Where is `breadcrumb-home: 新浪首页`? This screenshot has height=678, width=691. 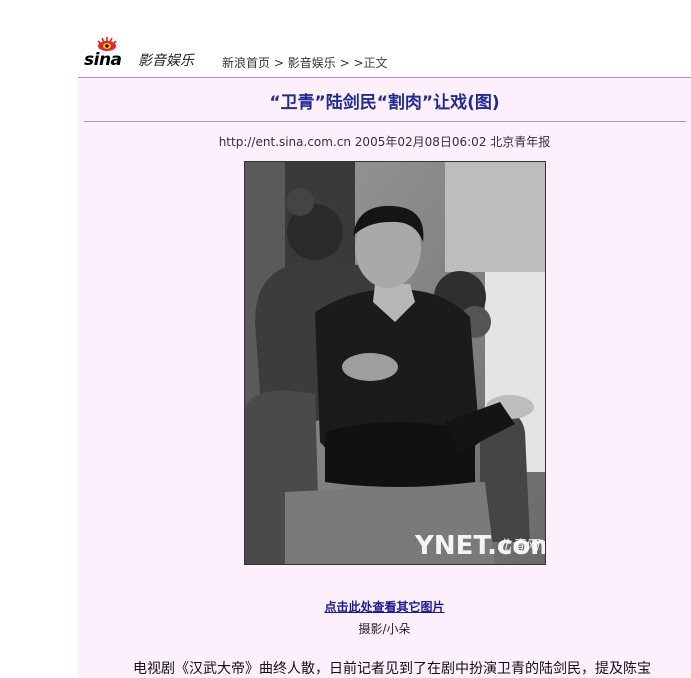
breadcrumb-home: 新浪首页 is located at coordinates (246, 63).